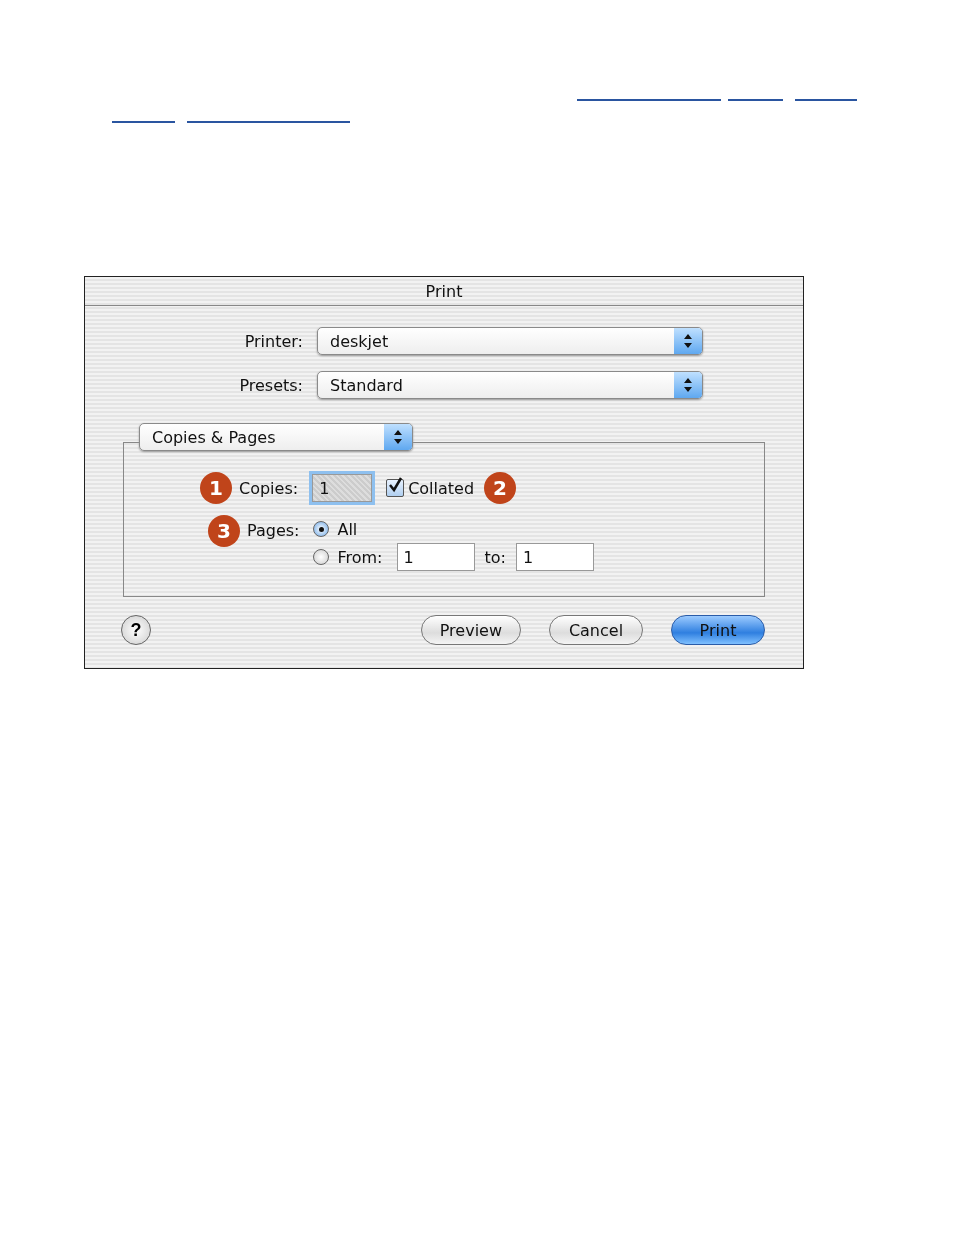  What do you see at coordinates (276, 437) in the screenshot?
I see `popup-menu: Copies & Pages` at bounding box center [276, 437].